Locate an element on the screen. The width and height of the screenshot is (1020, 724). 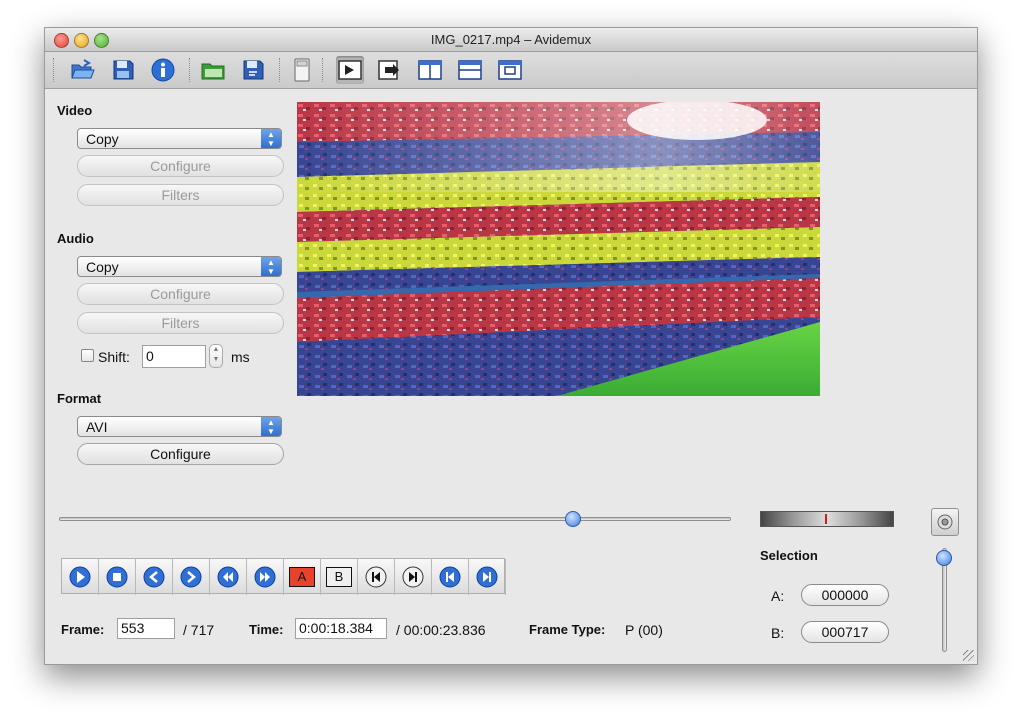
audio-codec-select: Copy ▲ ▼ is located at coordinates (179, 266).